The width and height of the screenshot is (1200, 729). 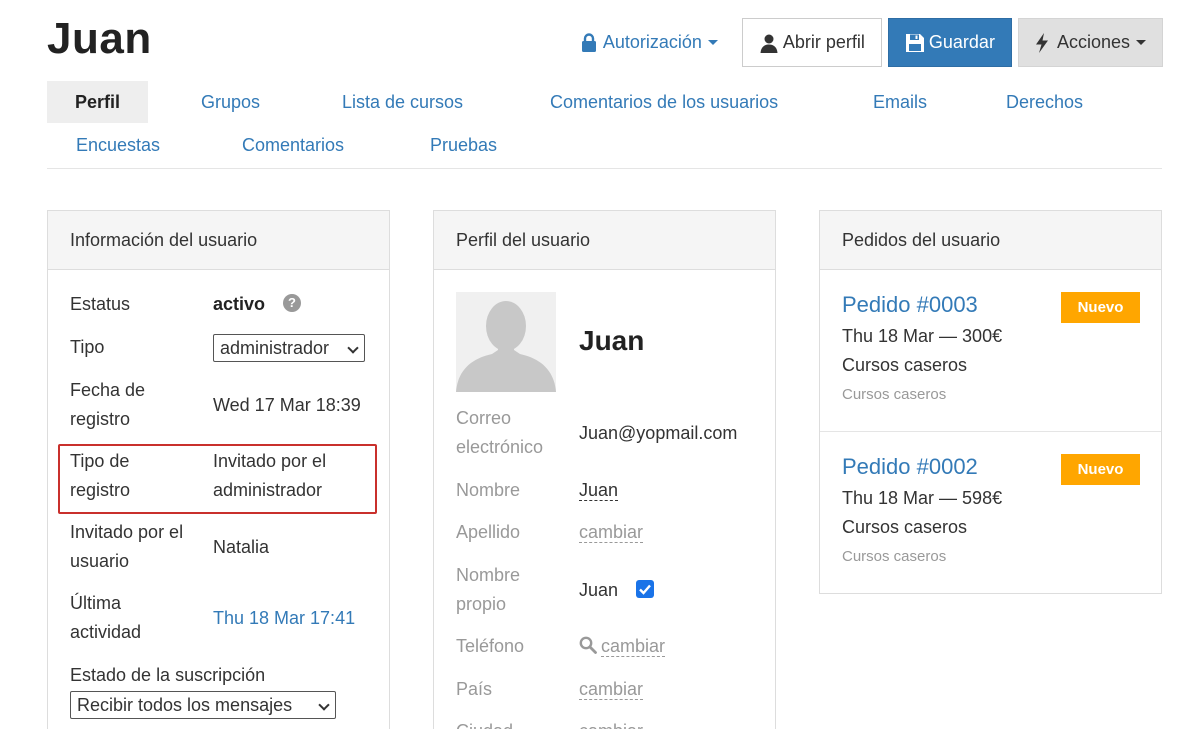 What do you see at coordinates (402, 102) in the screenshot?
I see `tab-lista-de-cursos: Lista de cursos` at bounding box center [402, 102].